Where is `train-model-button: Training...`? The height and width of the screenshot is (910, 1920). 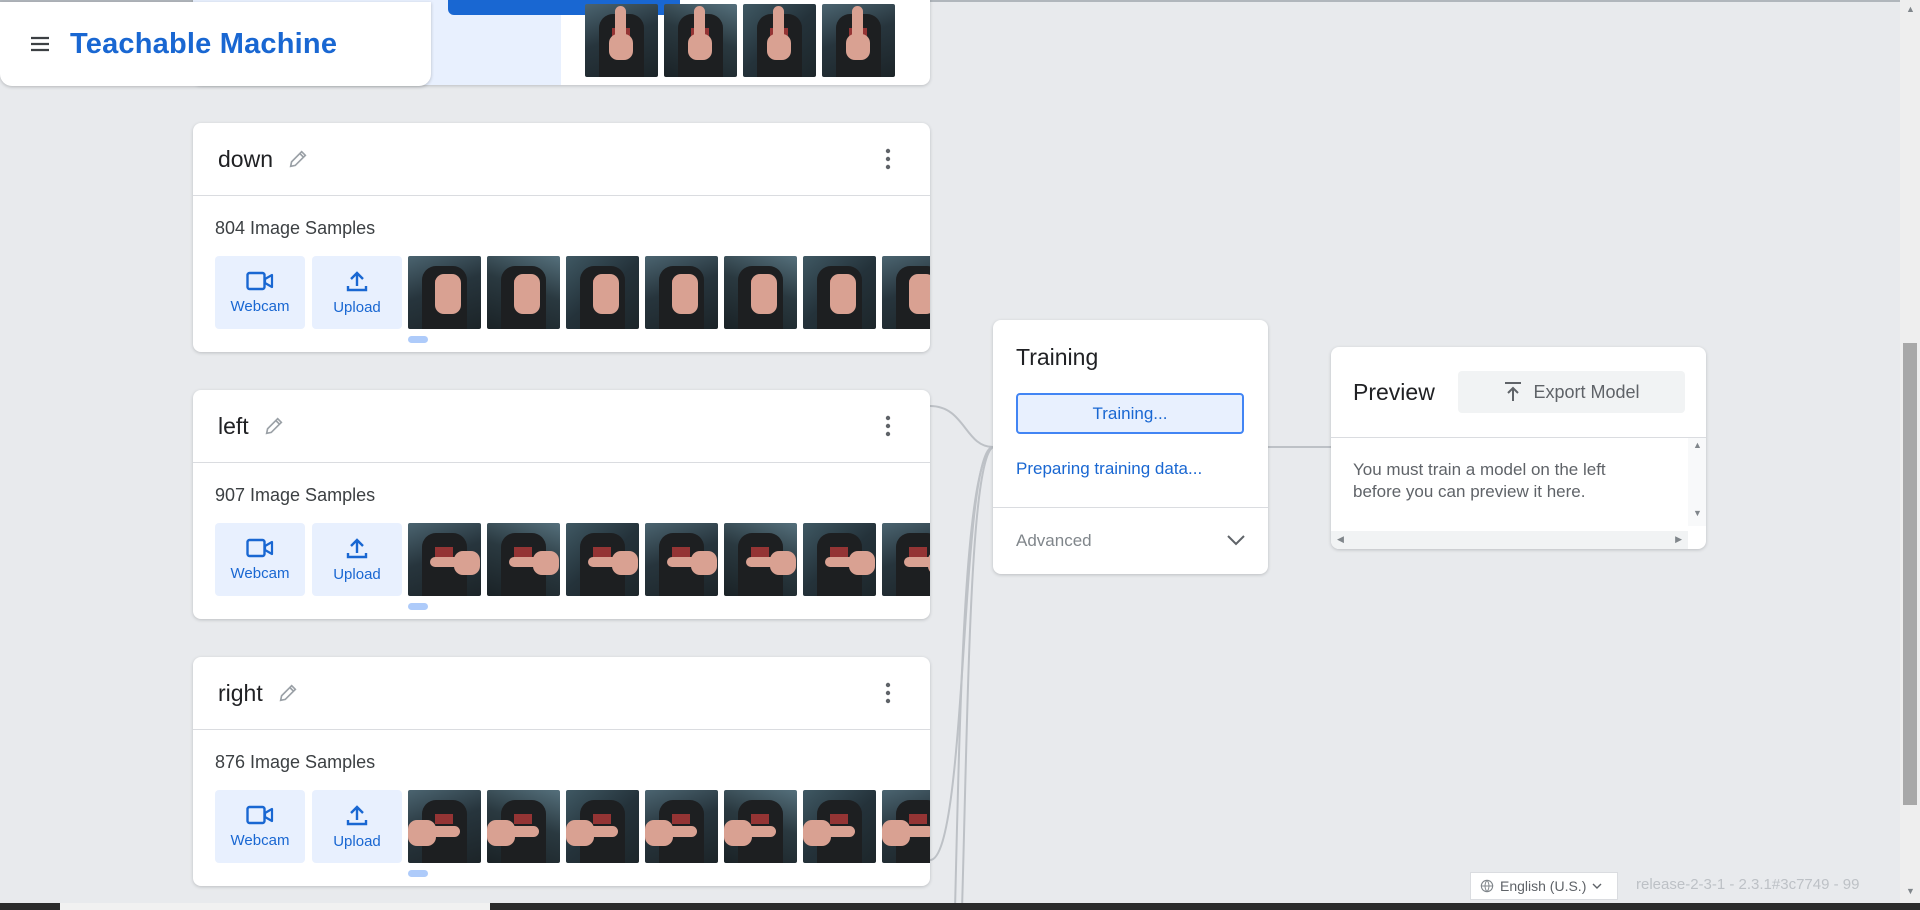
train-model-button: Training... is located at coordinates (1130, 413).